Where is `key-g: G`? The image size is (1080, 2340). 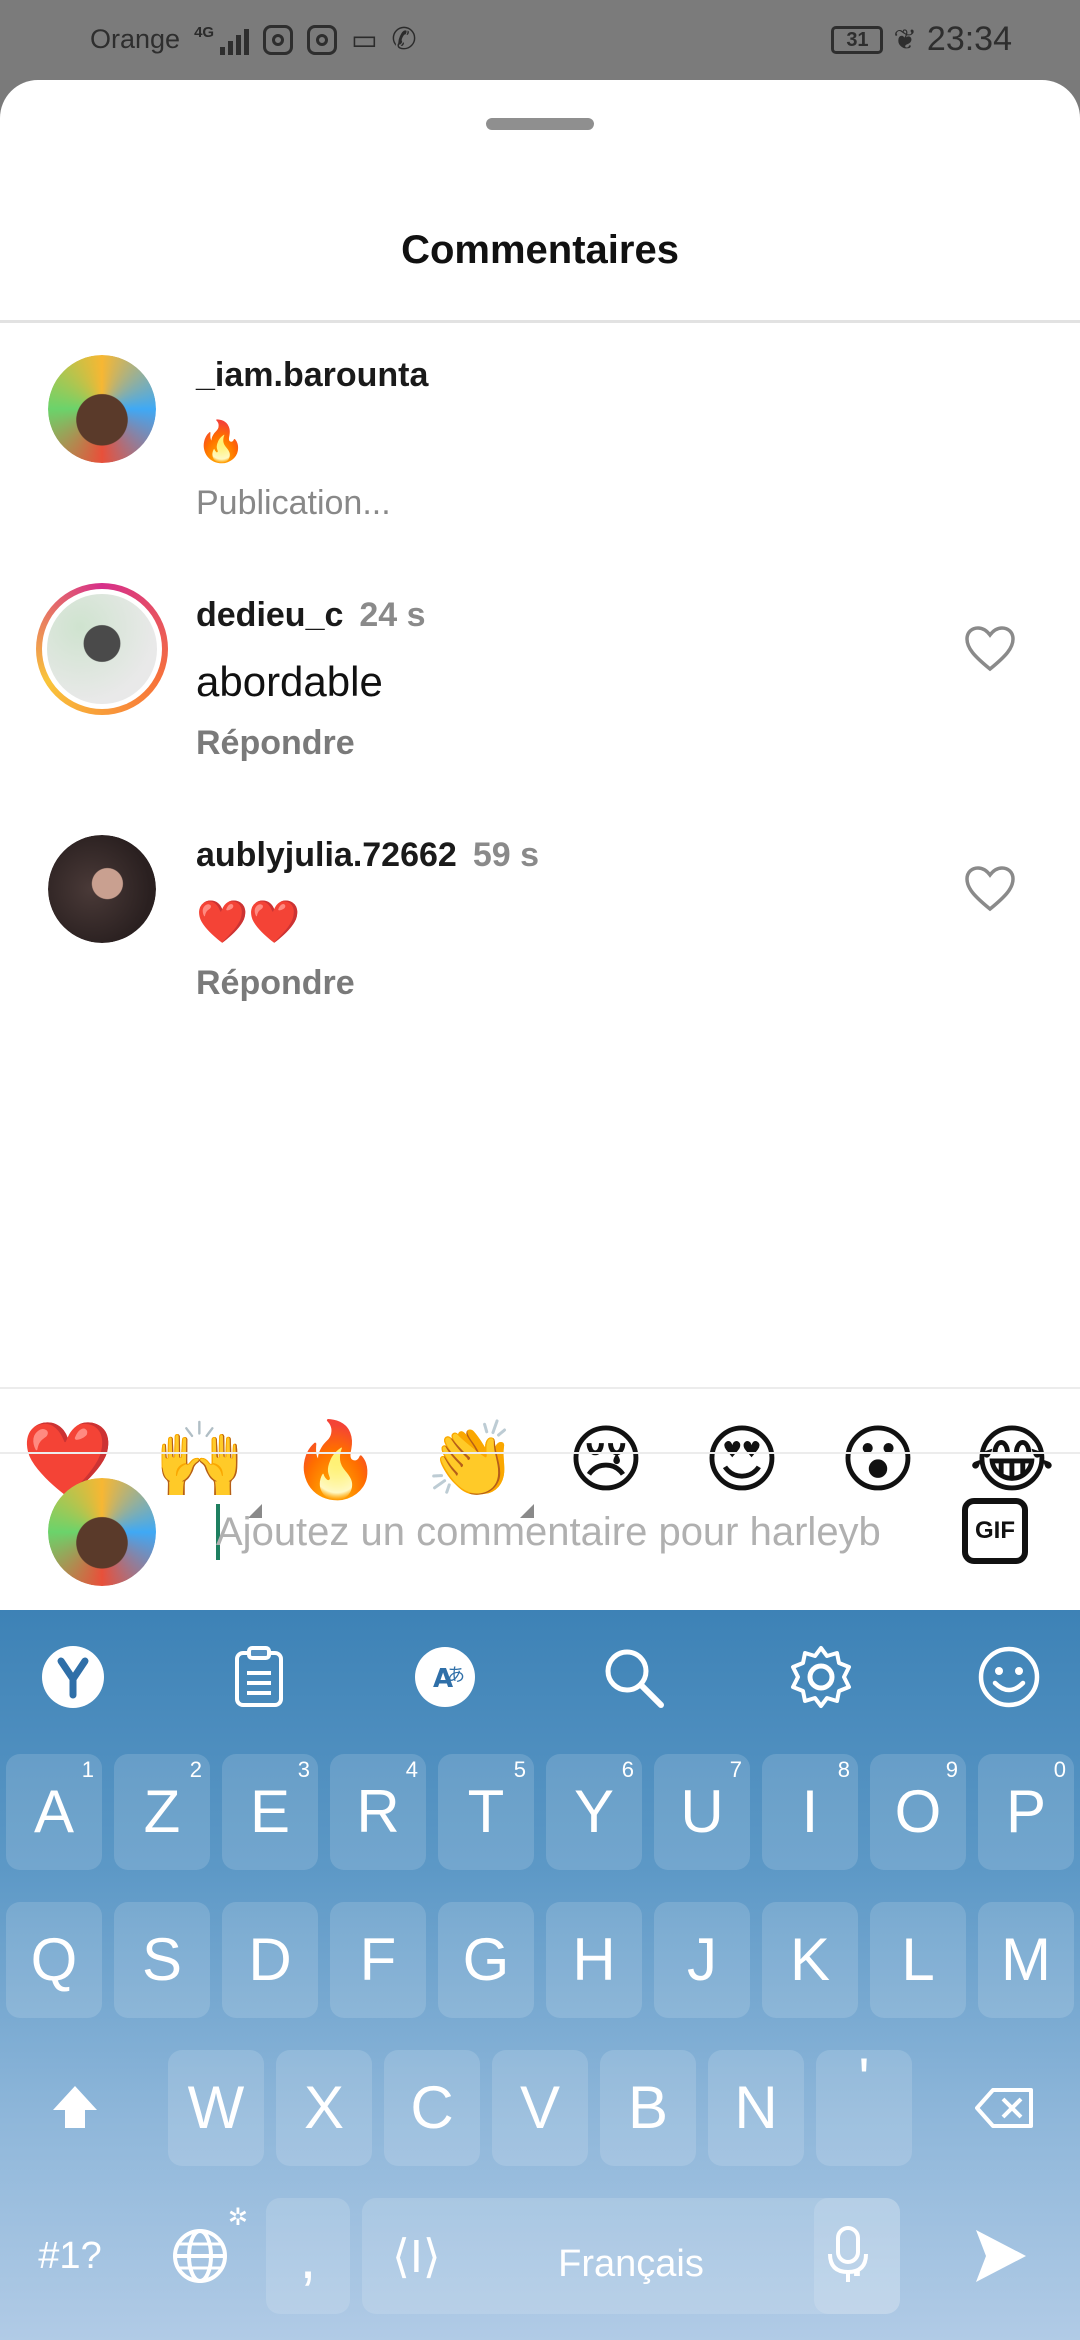
key-g: G is located at coordinates (486, 1960).